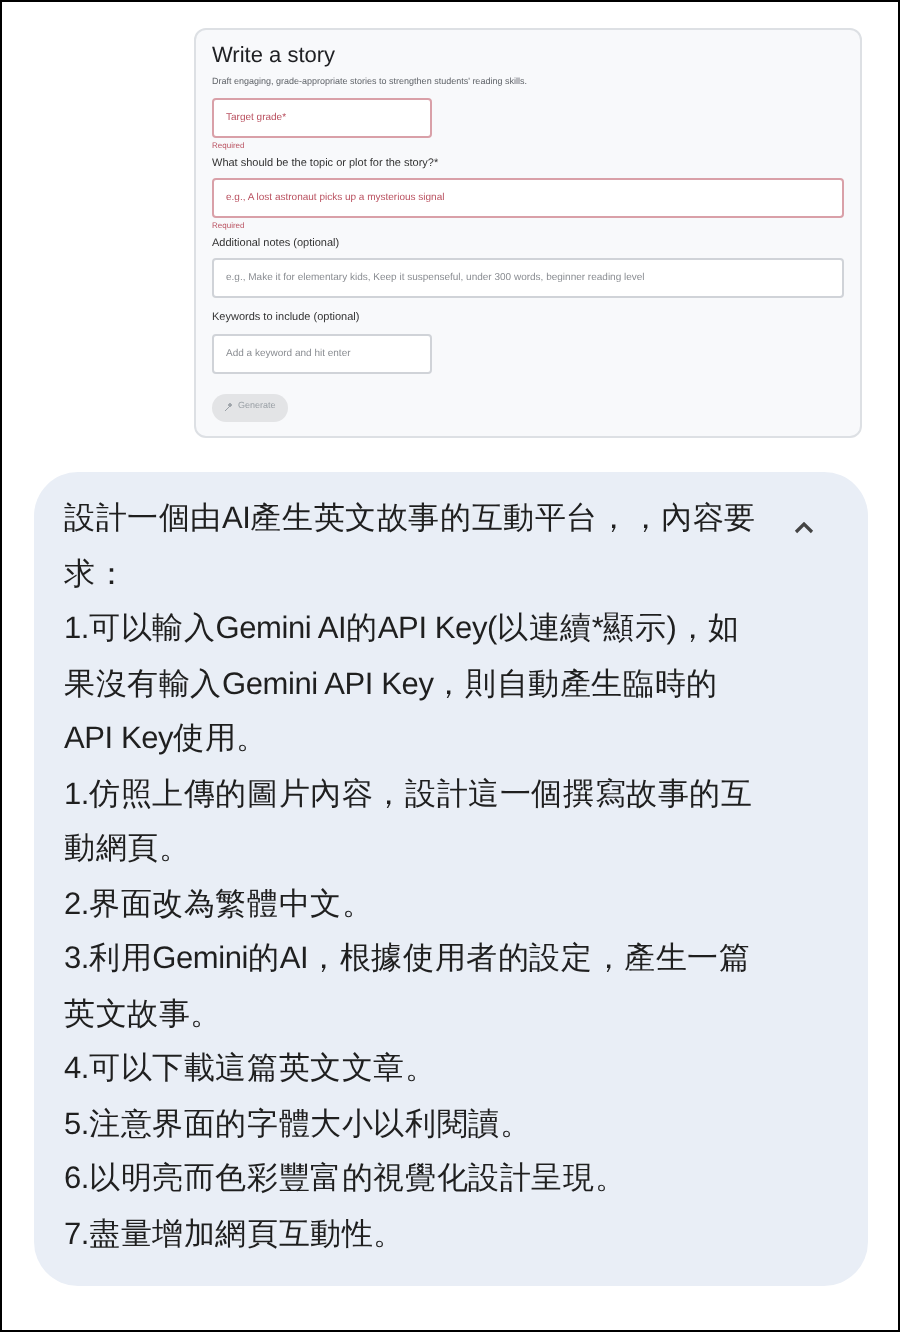 The image size is (900, 1332). What do you see at coordinates (408, 987) in the screenshot?
I see `message-text: 3.利用Gemini的AI，根據使用者的設定，產生一篇英文故事。` at bounding box center [408, 987].